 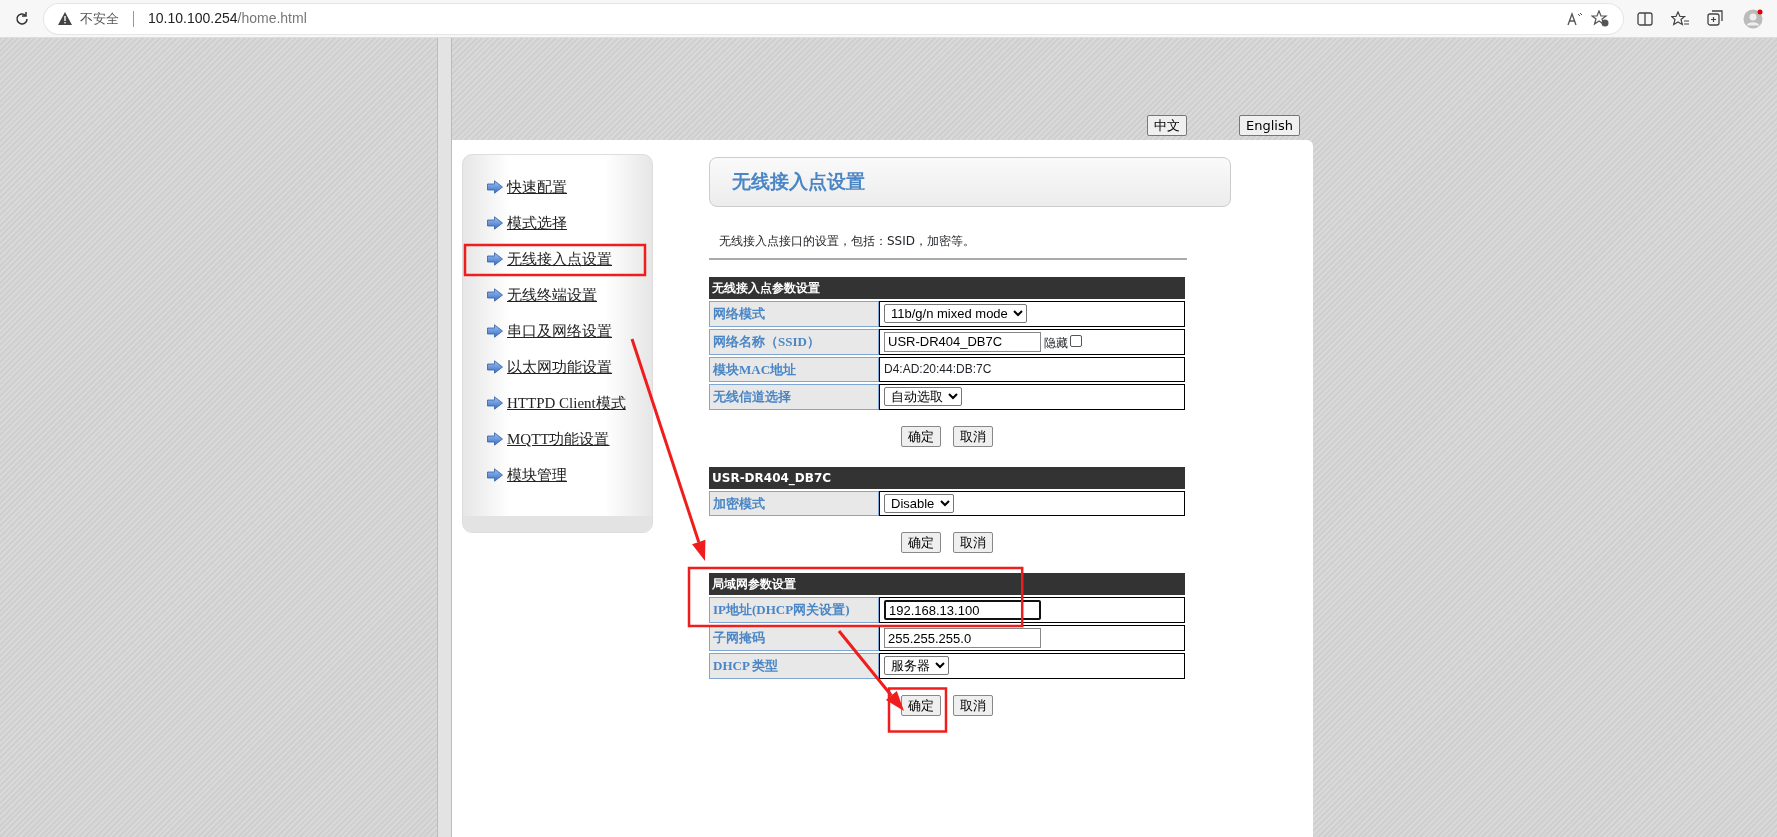 What do you see at coordinates (798, 181) in the screenshot?
I see `page-title: 无线接入点设置` at bounding box center [798, 181].